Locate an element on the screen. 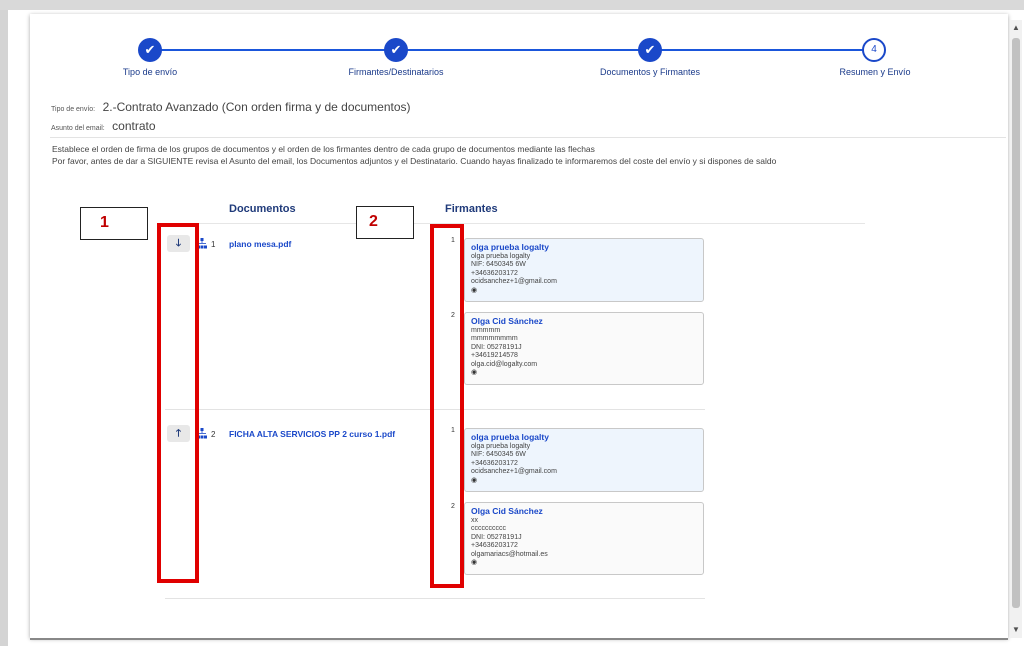 This screenshot has width=1024, height=646. signer-detail: mmmmm is located at coordinates (486, 330).